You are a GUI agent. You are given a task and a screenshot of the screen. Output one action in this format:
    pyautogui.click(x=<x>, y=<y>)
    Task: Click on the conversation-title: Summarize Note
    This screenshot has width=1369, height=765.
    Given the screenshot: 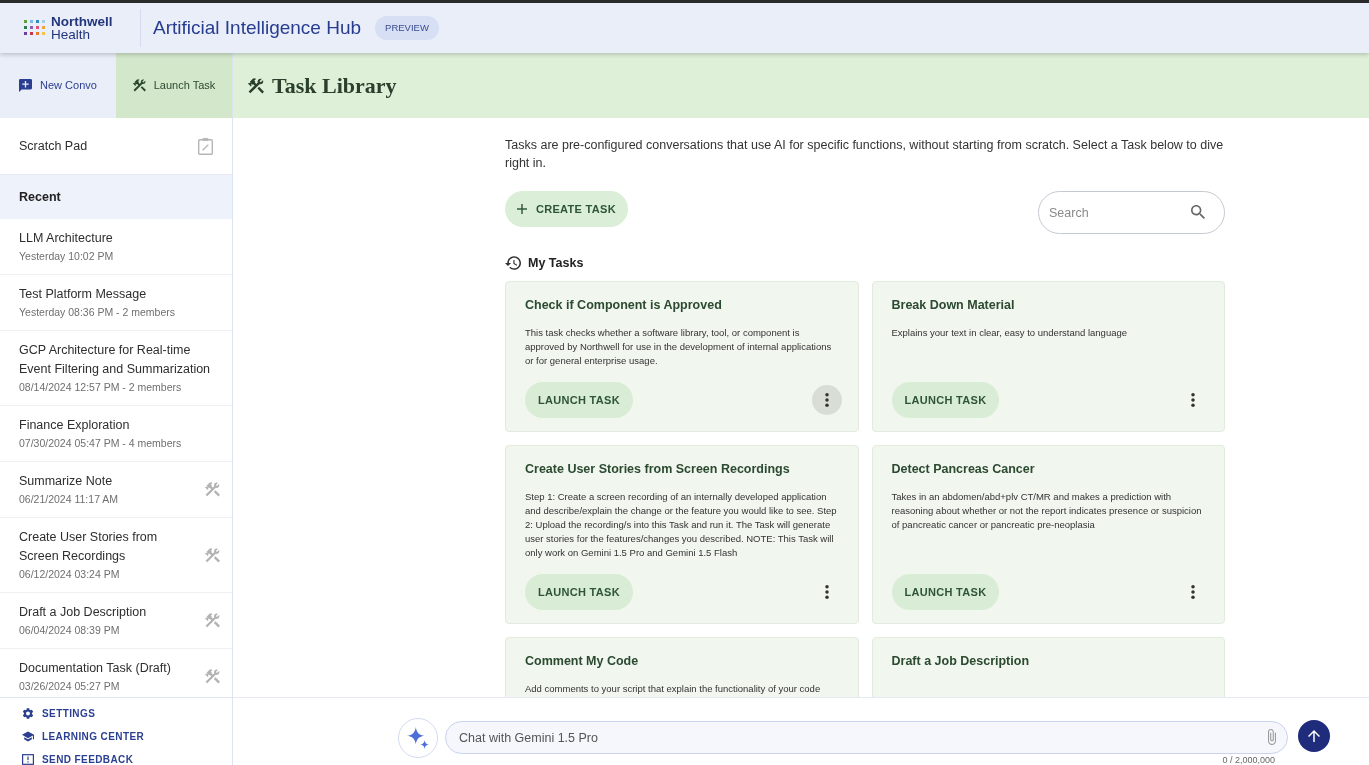 What is the action you would take?
    pyautogui.click(x=66, y=481)
    